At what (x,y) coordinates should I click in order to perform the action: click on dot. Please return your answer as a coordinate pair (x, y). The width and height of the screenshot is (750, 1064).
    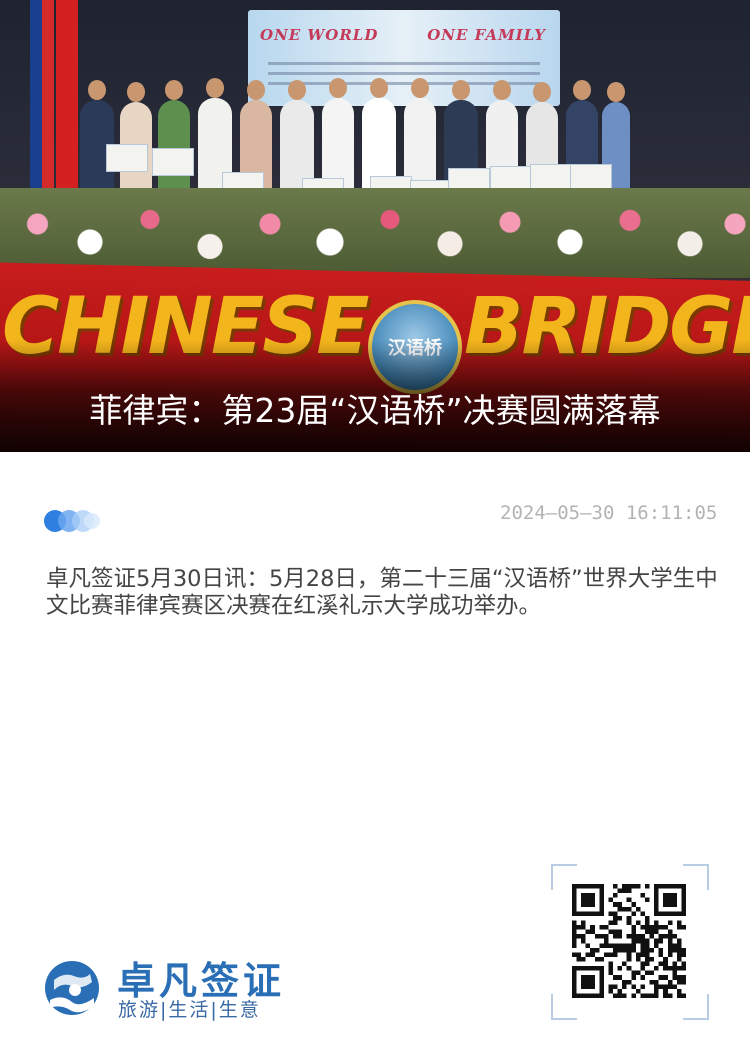
    Looking at the image, I should click on (92, 521).